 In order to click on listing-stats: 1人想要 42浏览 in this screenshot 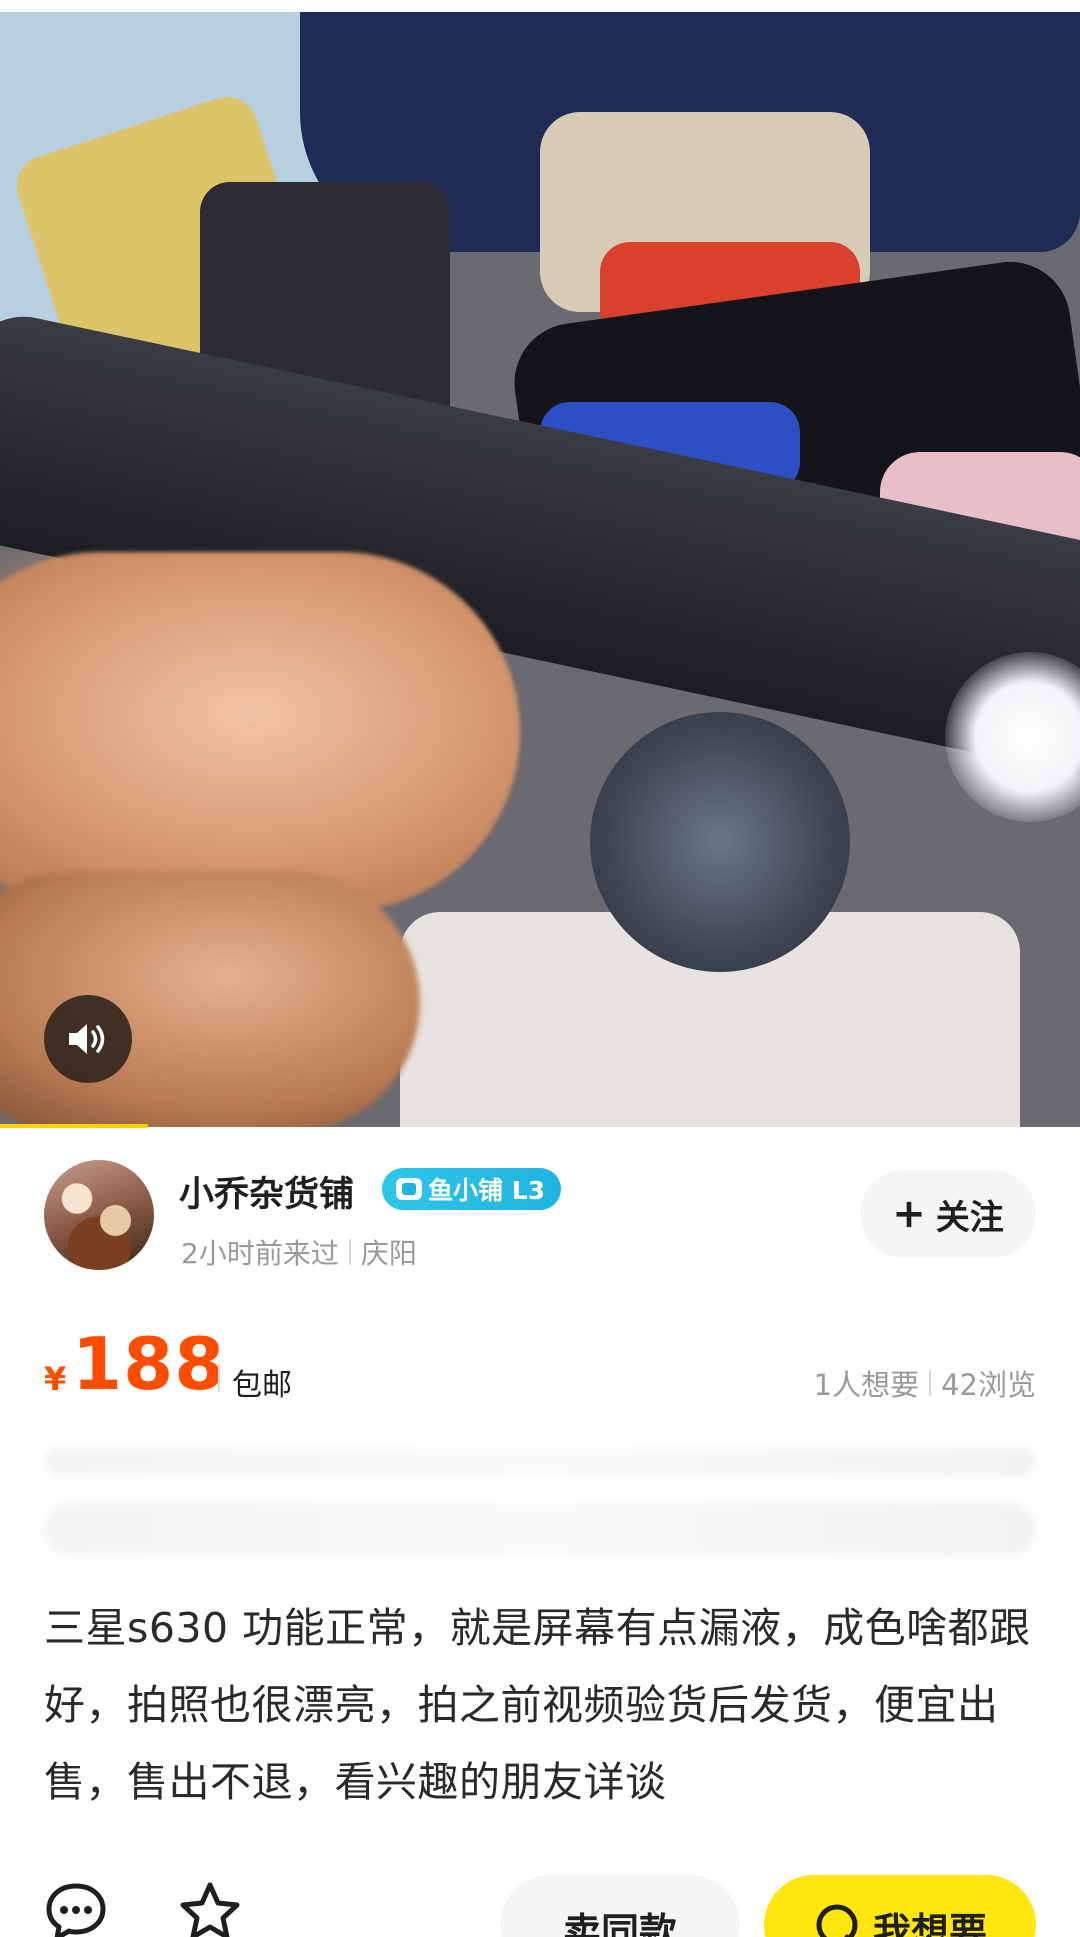, I will do `click(925, 1383)`.